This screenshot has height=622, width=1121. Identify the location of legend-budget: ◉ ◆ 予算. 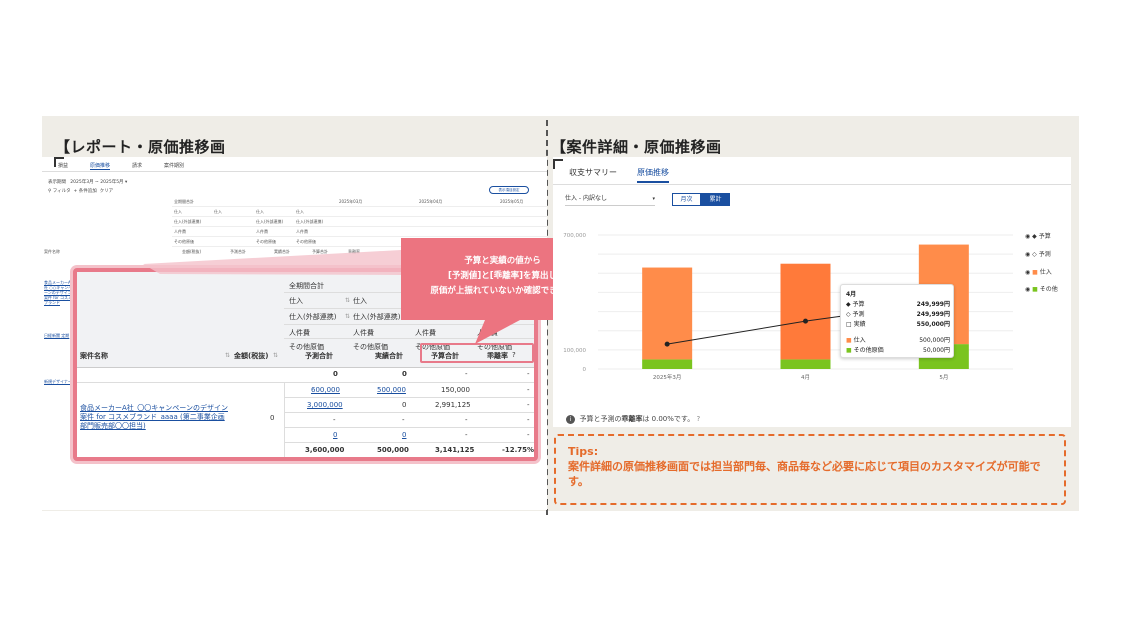
(1038, 235).